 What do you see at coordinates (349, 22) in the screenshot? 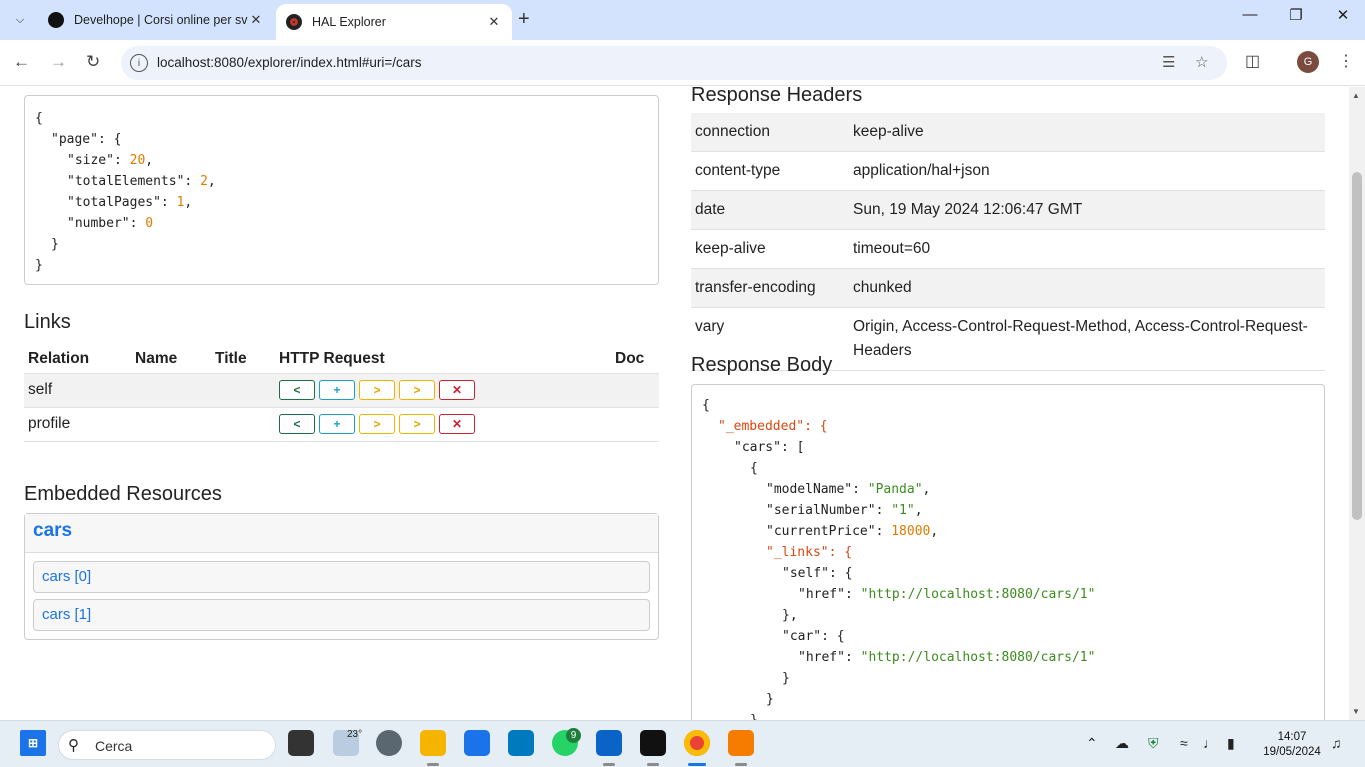
I see `tab-title: HAL Explorer` at bounding box center [349, 22].